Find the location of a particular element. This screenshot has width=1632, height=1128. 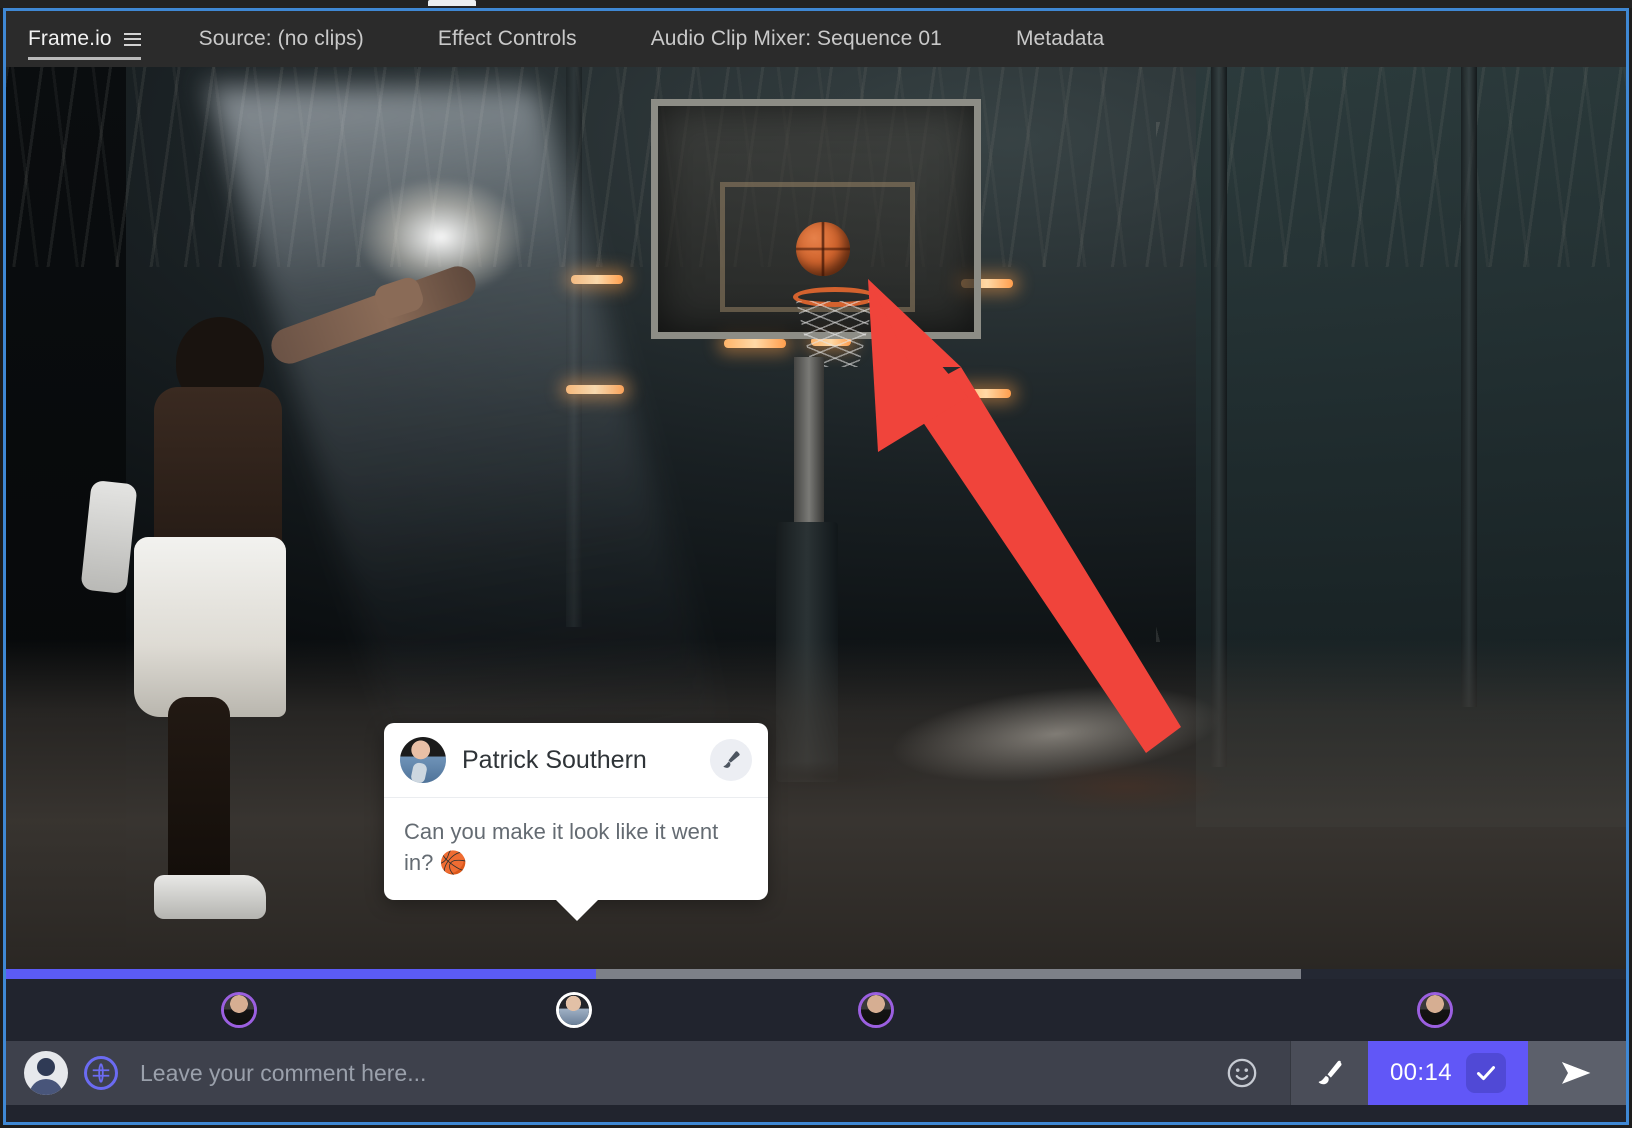

tab-audio-clip-mixer-label: Audio Clip Mixer: Sequence 01 is located at coordinates (796, 38).